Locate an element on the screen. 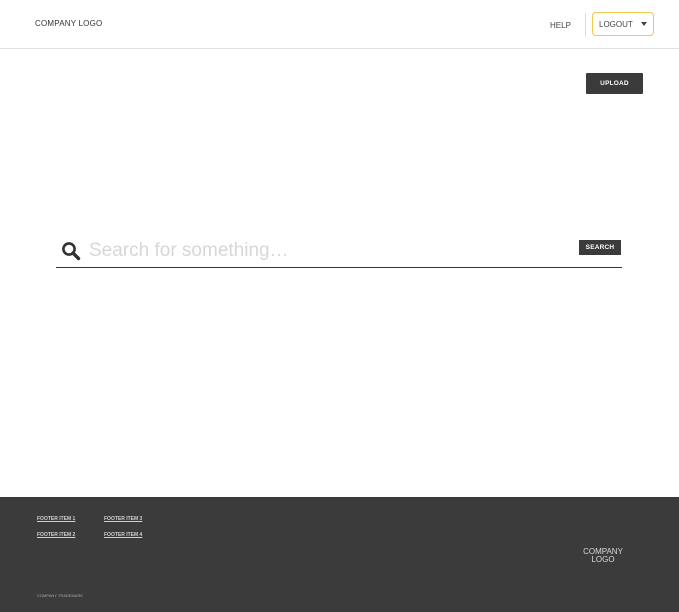  footer-item-1: FOOTER ITEM 1 is located at coordinates (56, 519).